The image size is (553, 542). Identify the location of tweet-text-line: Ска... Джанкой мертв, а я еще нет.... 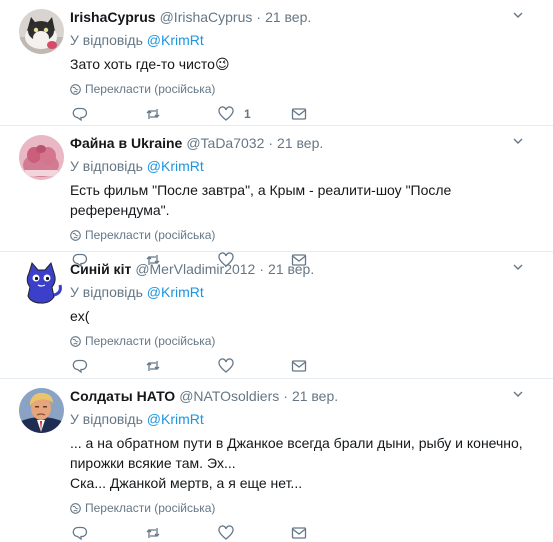
(186, 483).